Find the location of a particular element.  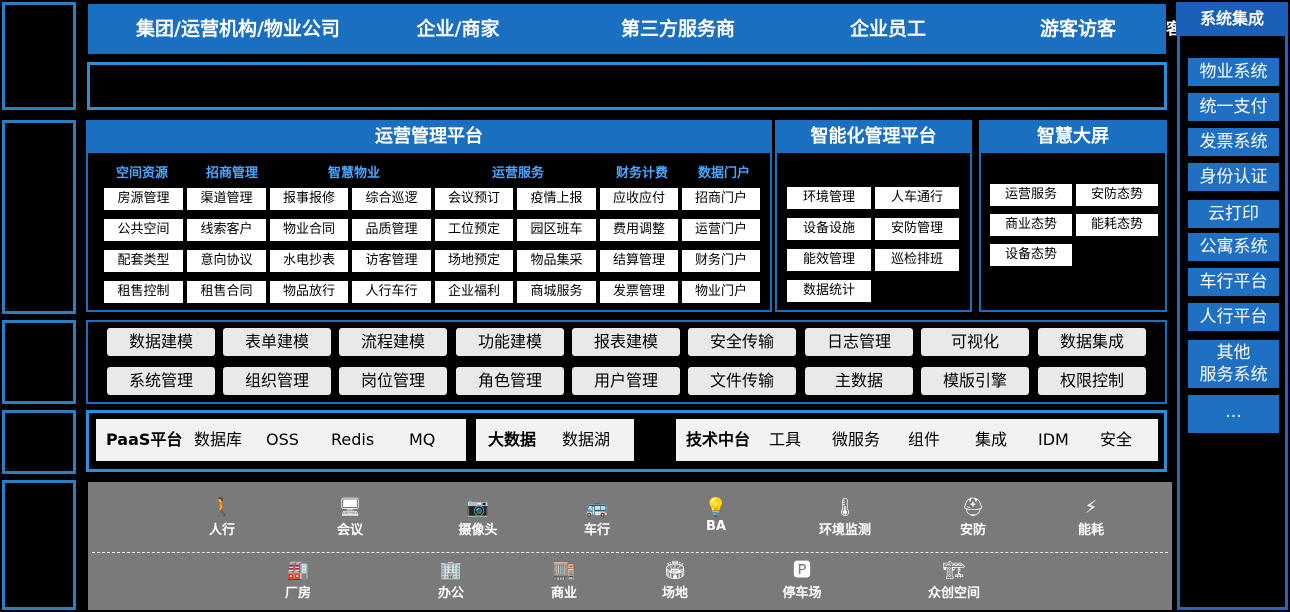

user-type-third-party: 第三方服务商 is located at coordinates (677, 29).